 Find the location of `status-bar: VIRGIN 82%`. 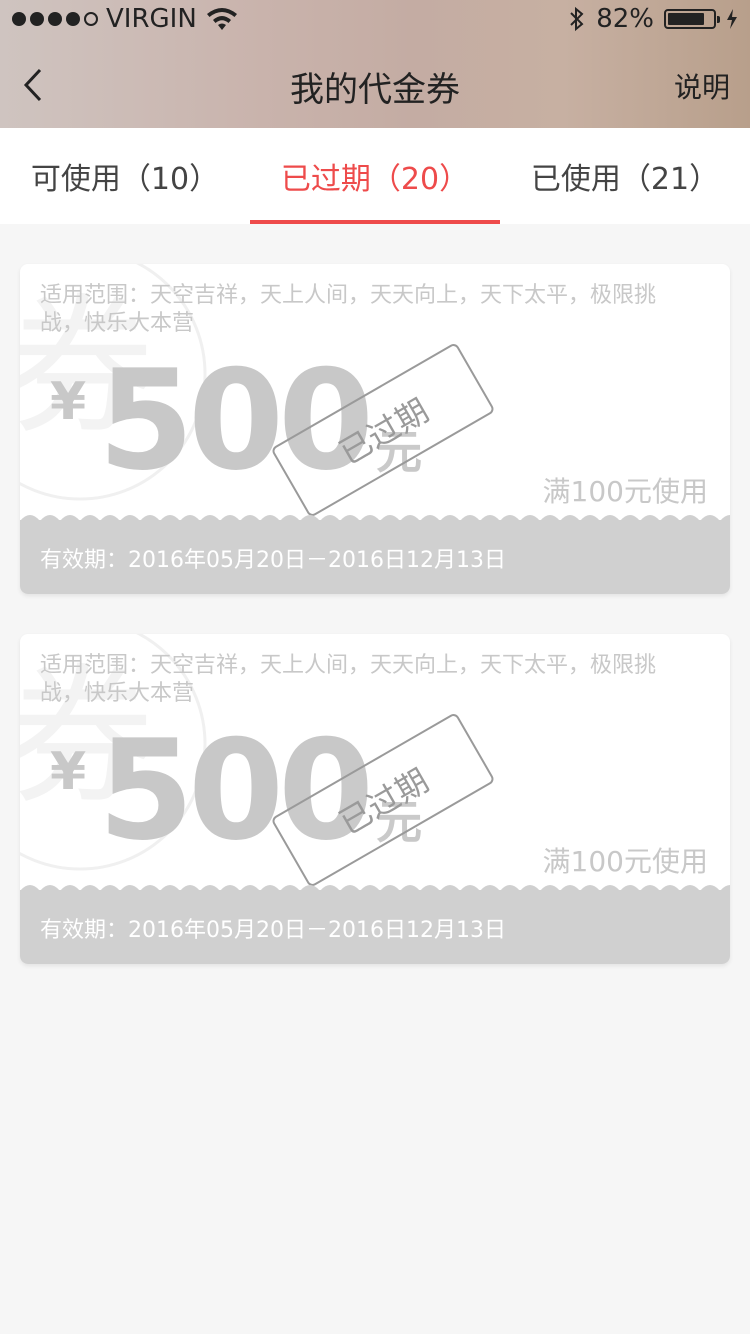

status-bar: VIRGIN 82% is located at coordinates (375, 20).